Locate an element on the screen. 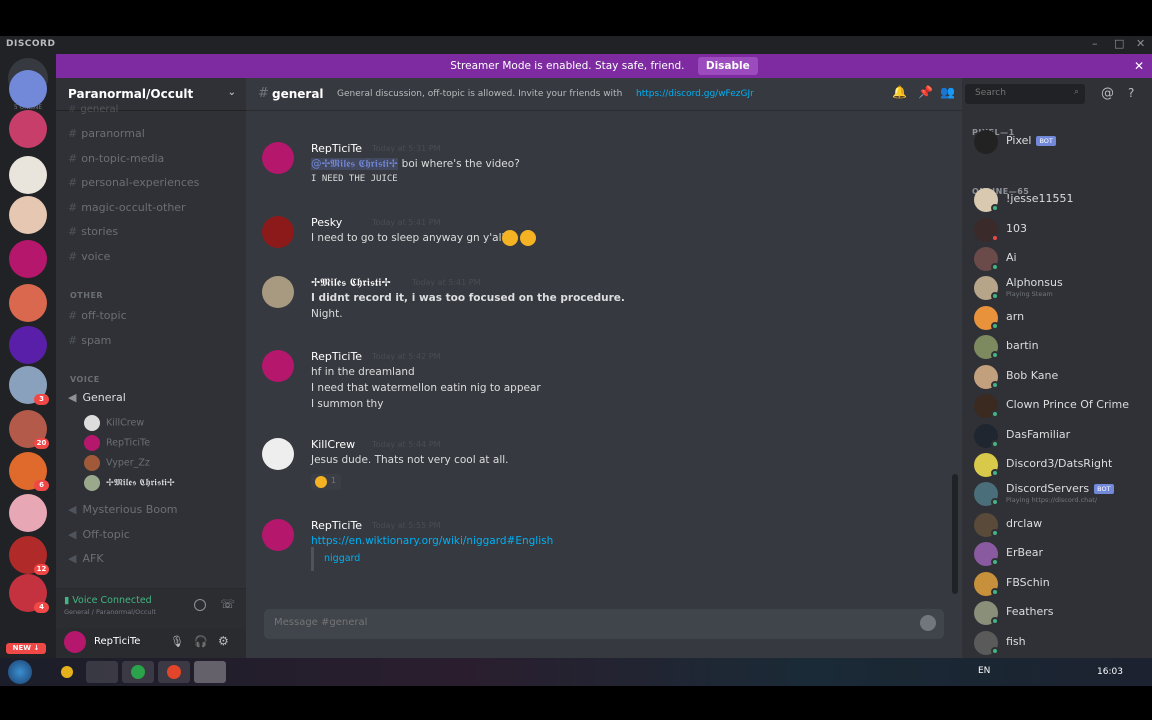  start-button is located at coordinates (20, 672).